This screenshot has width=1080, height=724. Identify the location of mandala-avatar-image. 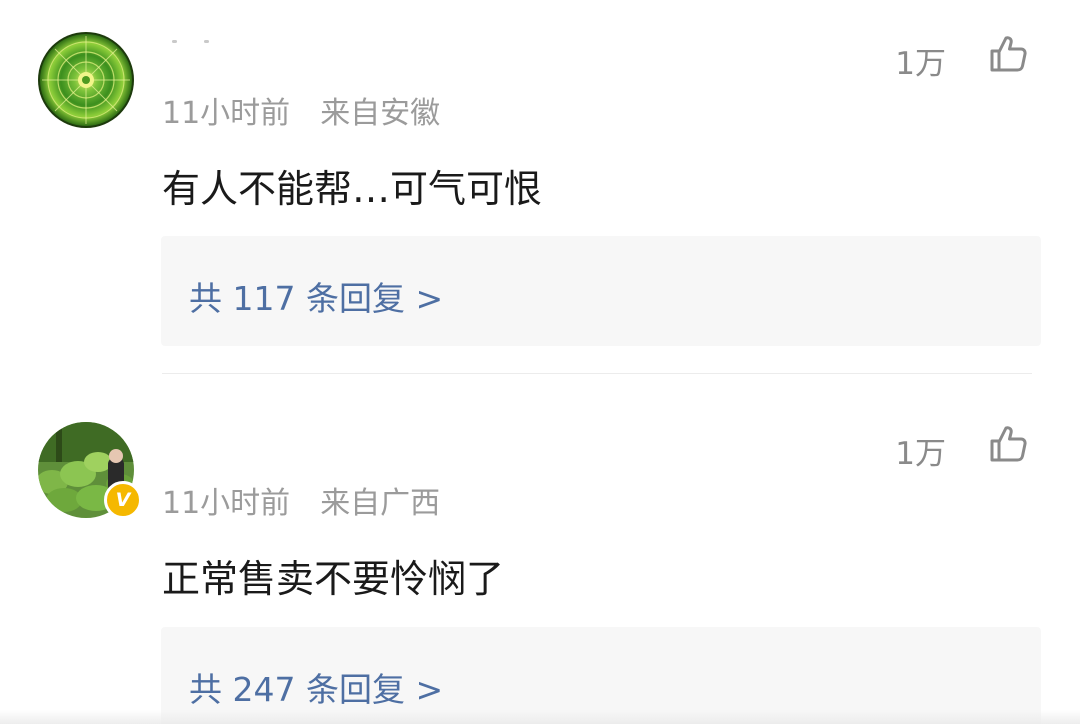
(86, 80).